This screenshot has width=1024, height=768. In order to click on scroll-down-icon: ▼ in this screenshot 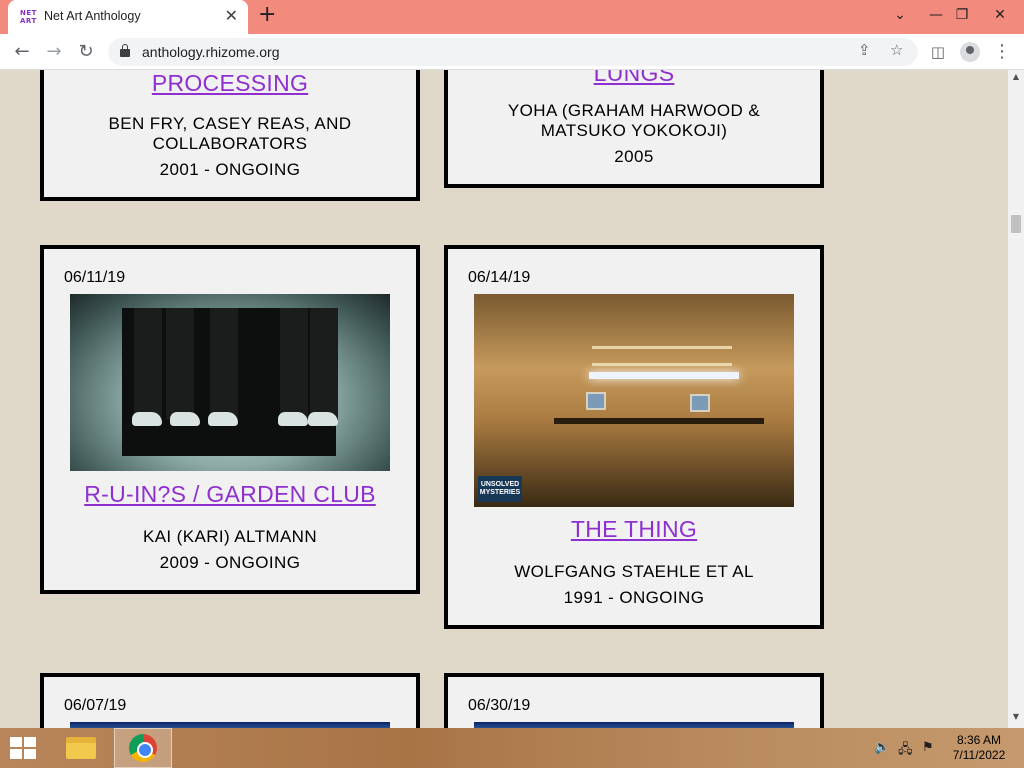, I will do `click(1016, 719)`.